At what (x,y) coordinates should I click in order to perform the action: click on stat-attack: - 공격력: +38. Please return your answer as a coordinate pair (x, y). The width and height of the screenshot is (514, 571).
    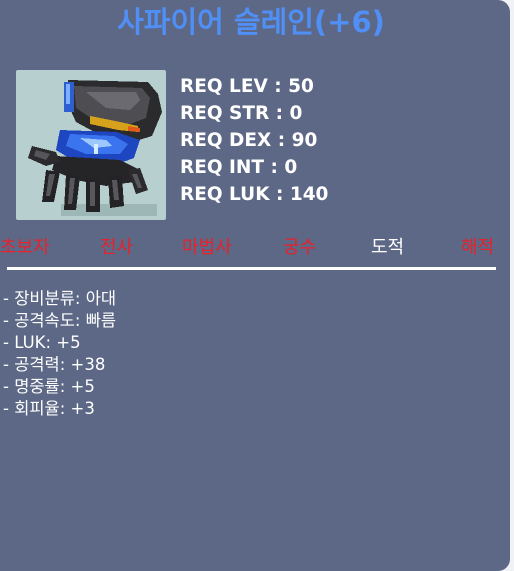
    Looking at the image, I should click on (54, 364).